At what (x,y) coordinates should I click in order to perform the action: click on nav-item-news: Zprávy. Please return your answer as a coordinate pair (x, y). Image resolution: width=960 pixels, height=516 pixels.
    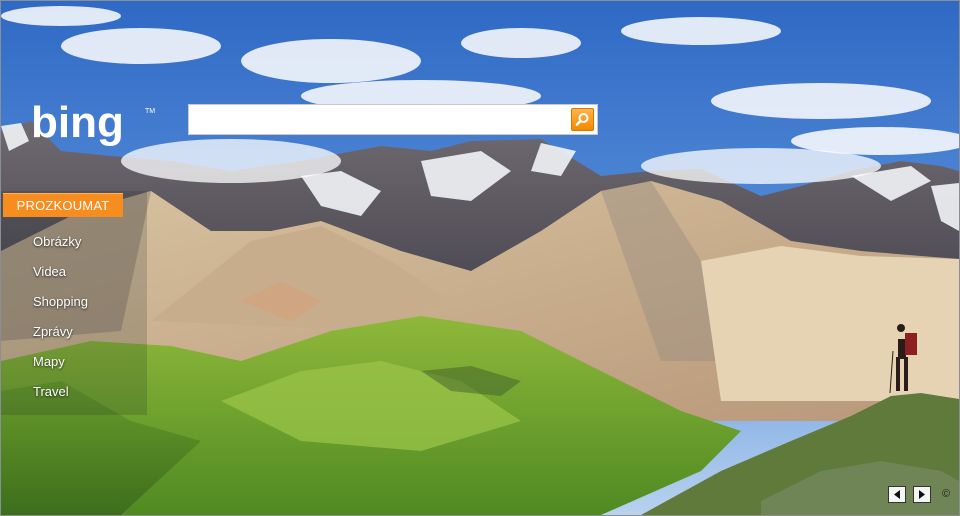
    Looking at the image, I should click on (60, 332).